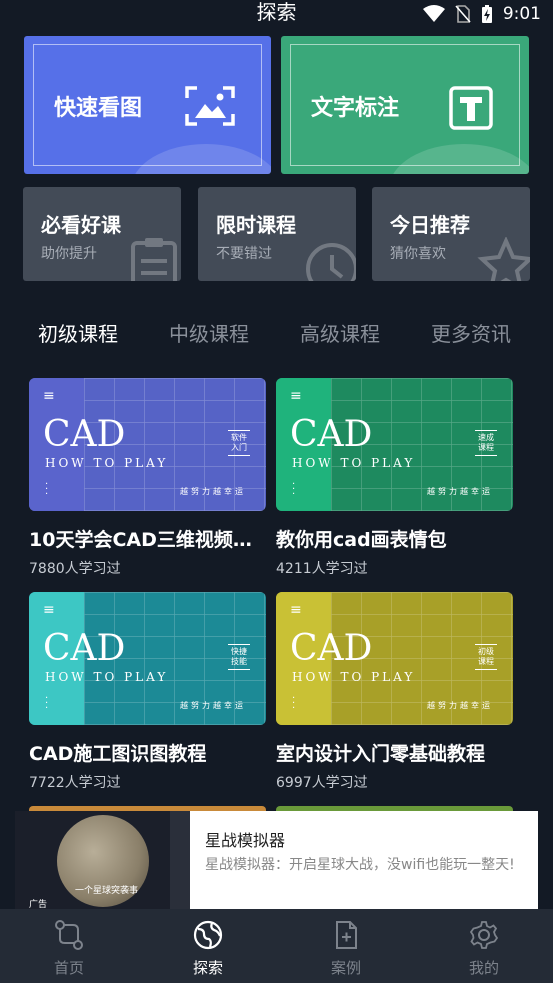  Describe the element at coordinates (346, 935) in the screenshot. I see `document-icon` at that location.